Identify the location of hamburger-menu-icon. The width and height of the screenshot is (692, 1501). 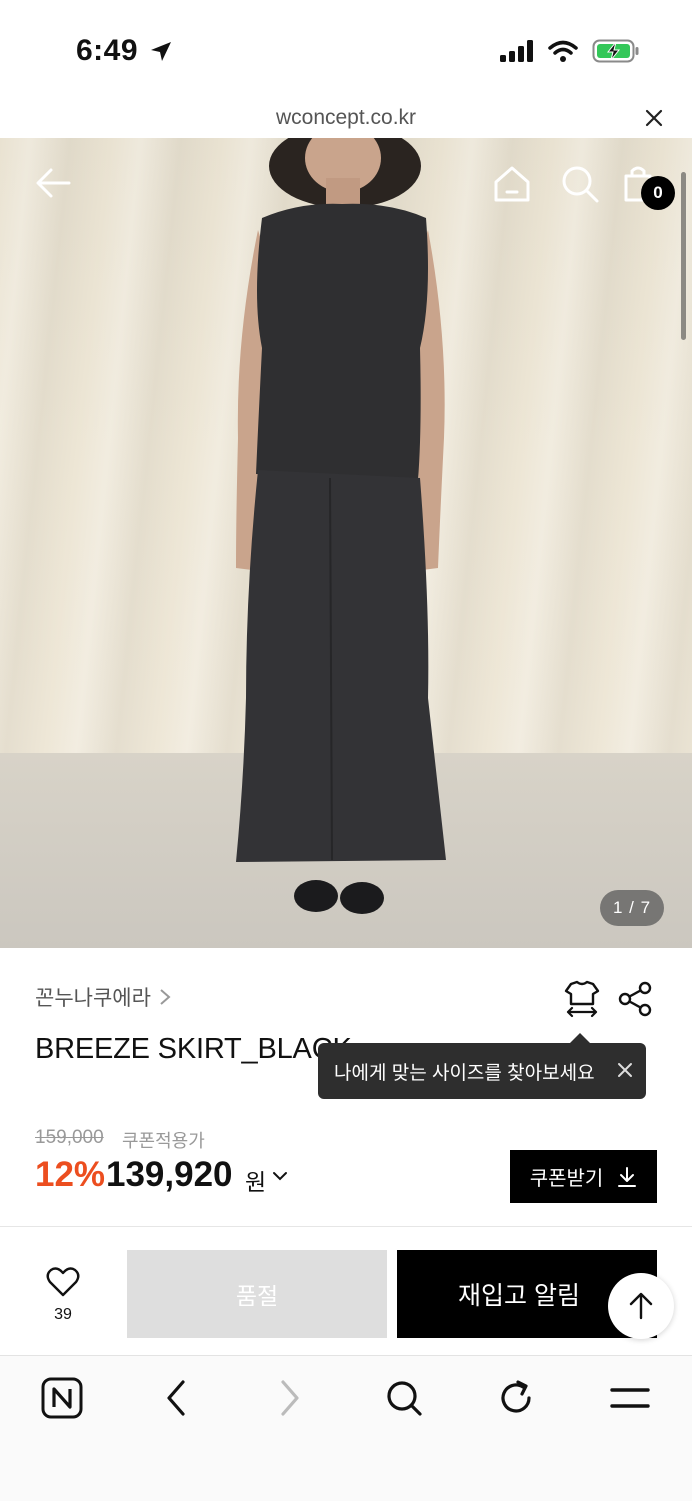
(630, 1398).